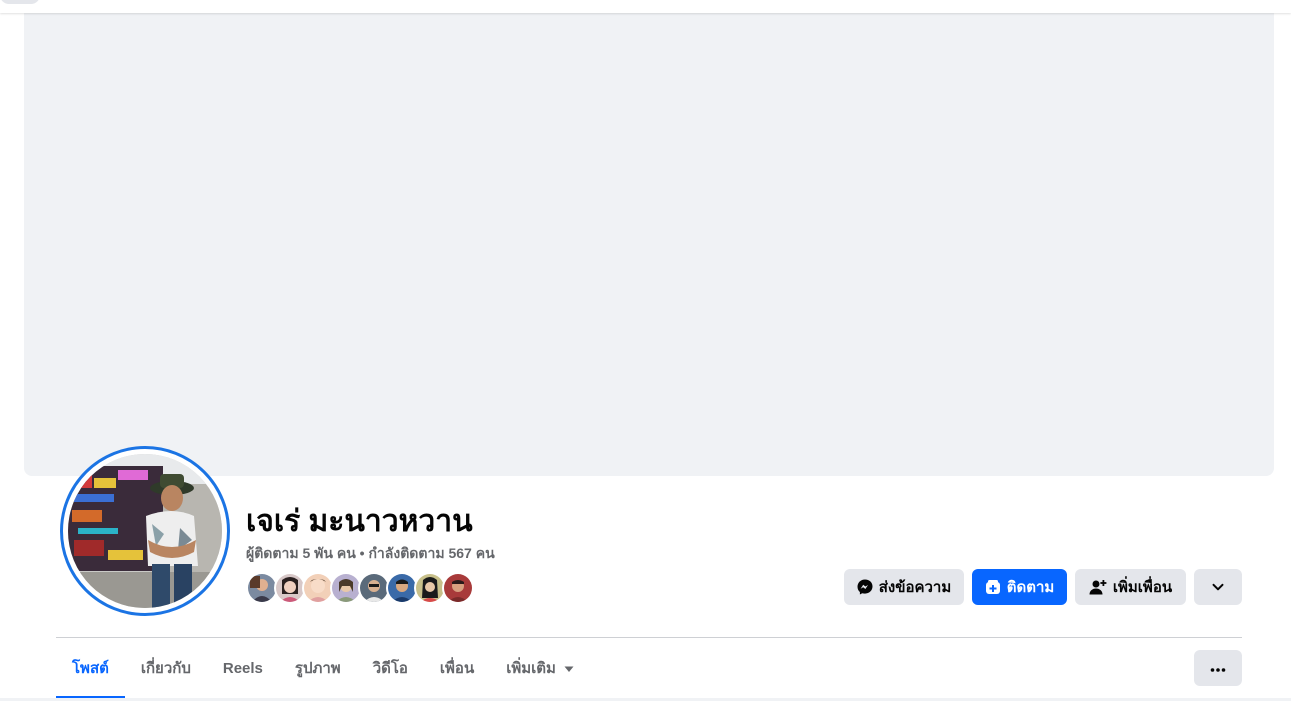 Image resolution: width=1291 pixels, height=701 pixels. I want to click on tab-label: เพิ่มเติม, so click(531, 668).